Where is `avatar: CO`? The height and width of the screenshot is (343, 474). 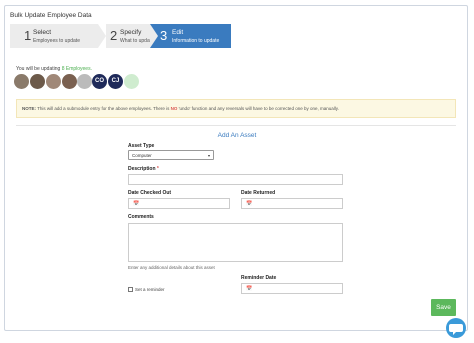 avatar: CO is located at coordinates (99, 81).